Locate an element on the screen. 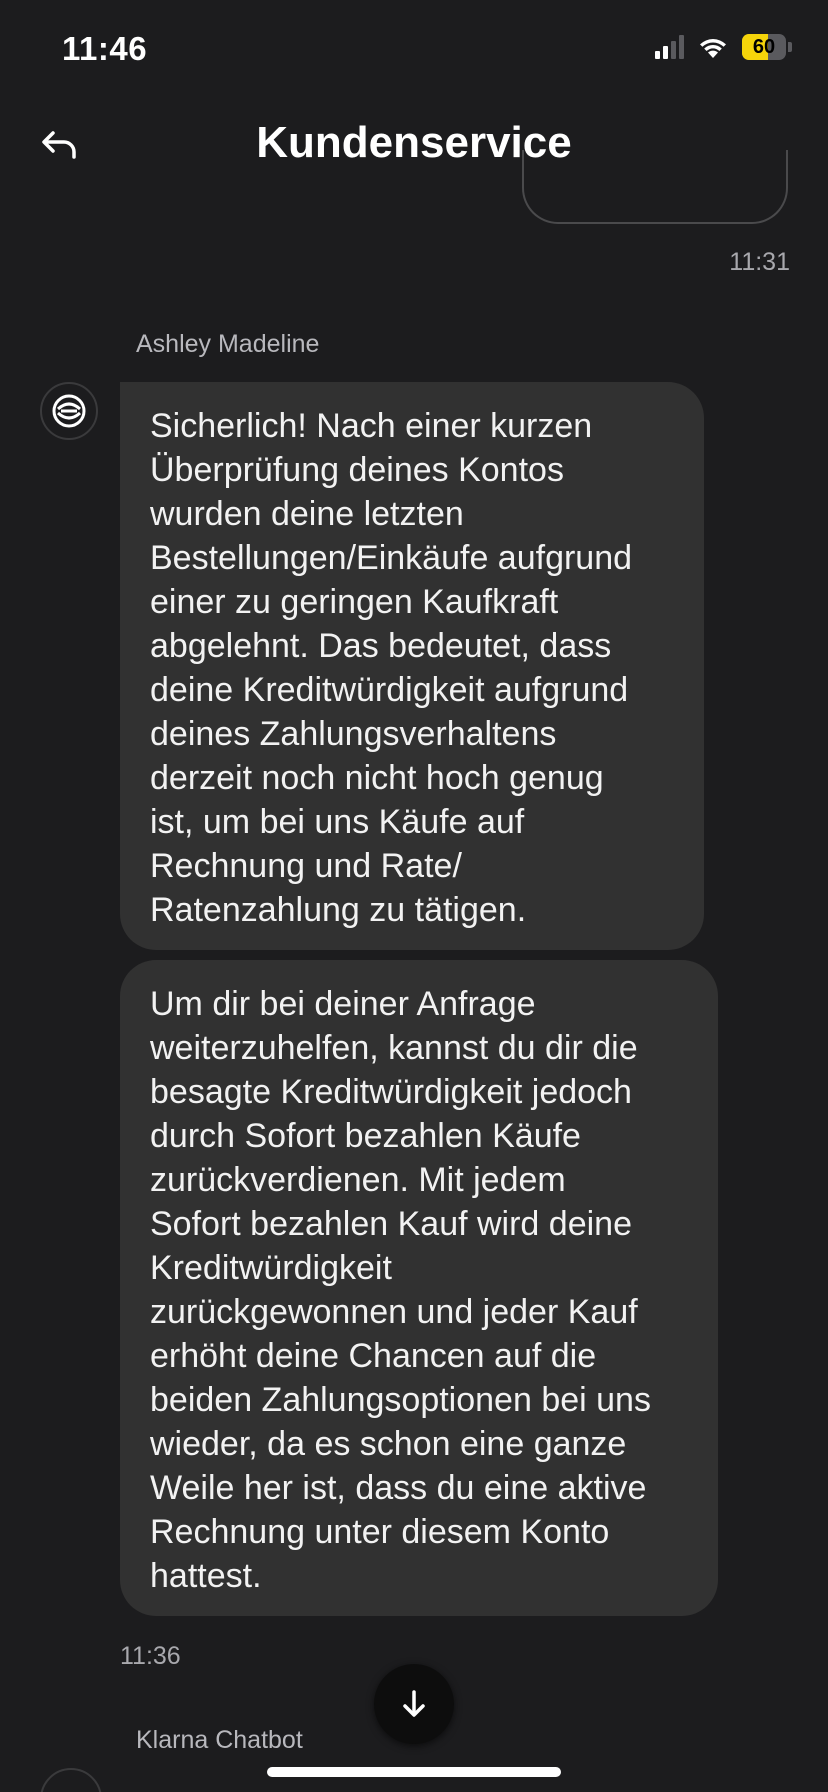  message-line: beiden Zahlungsoptionen bei uns is located at coordinates (400, 1400).